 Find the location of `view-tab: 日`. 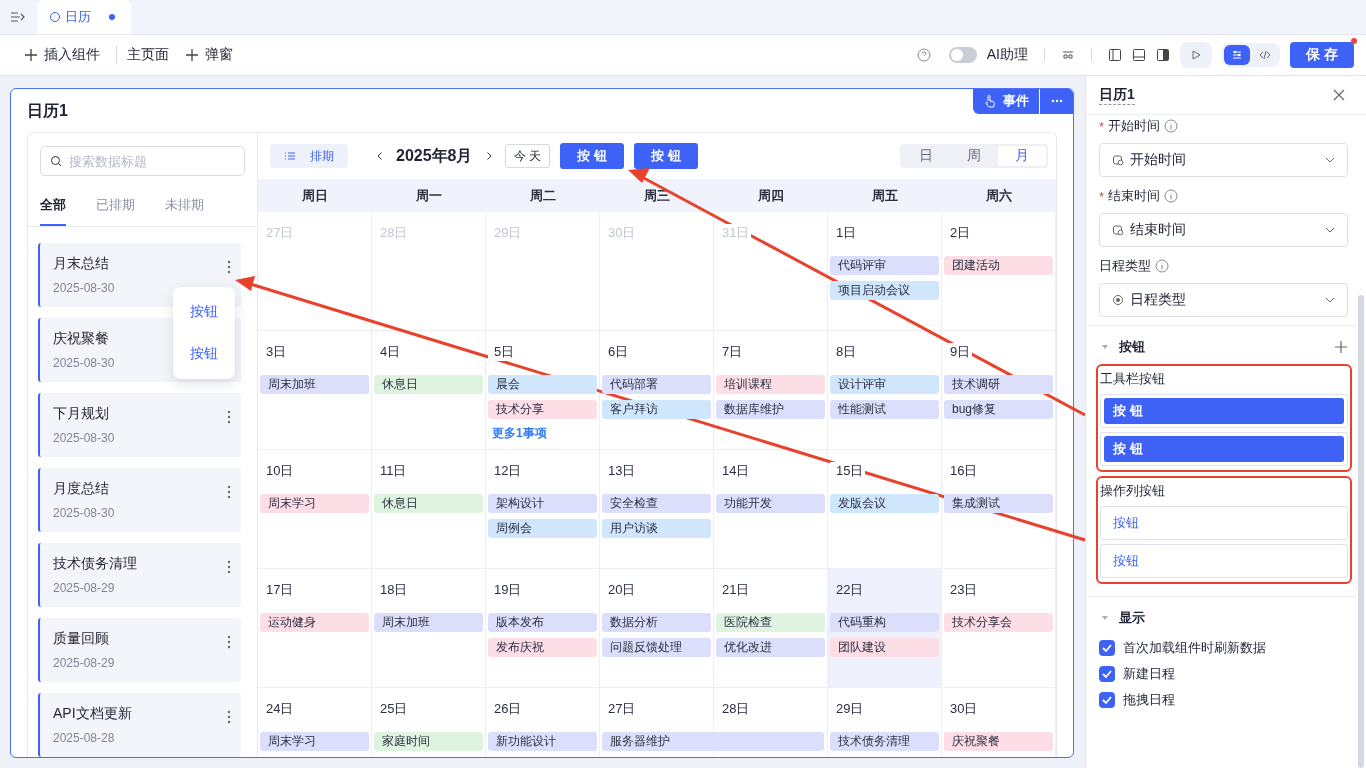

view-tab: 日 is located at coordinates (926, 156).